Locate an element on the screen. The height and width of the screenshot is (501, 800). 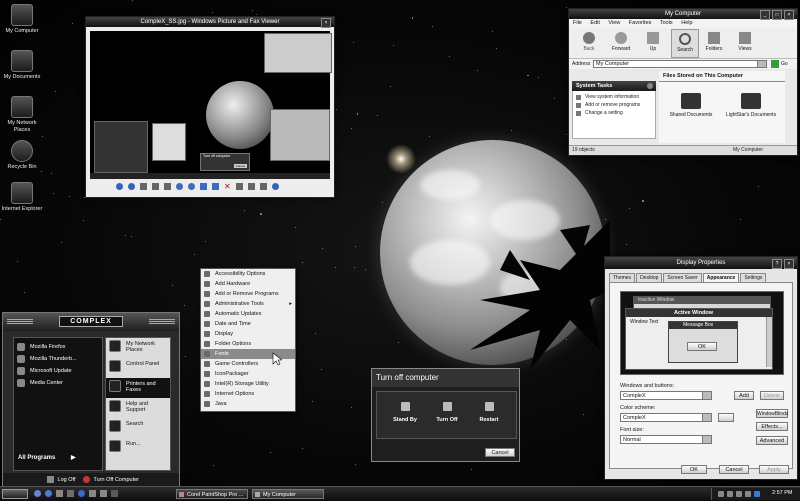
display-properties-titlebar: Display Properties ? × is located at coordinates (701, 263).